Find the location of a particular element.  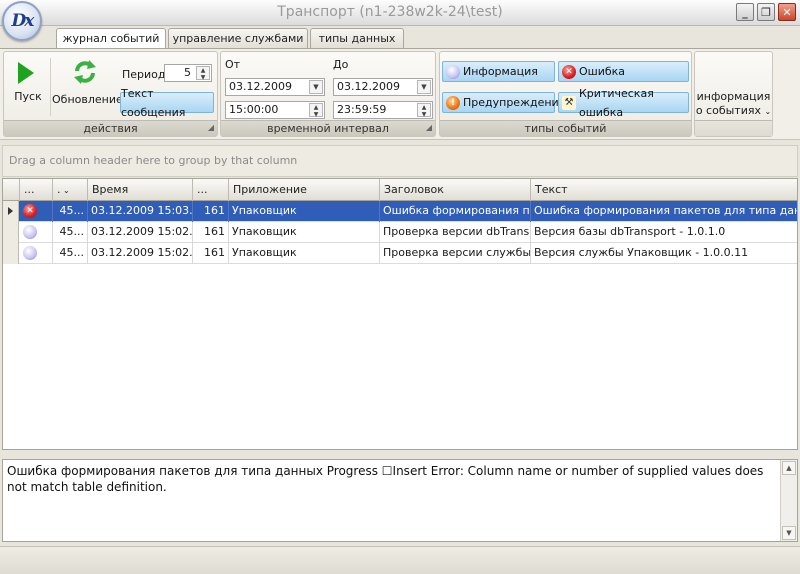

actions-caption-text: действия is located at coordinates (110, 128).